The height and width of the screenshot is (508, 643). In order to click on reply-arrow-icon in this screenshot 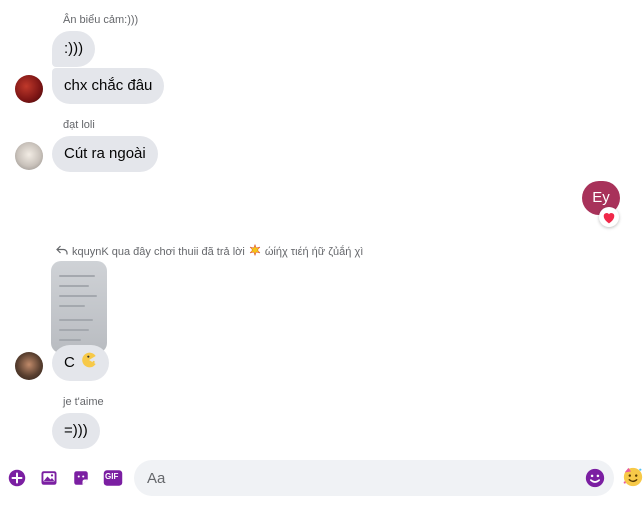, I will do `click(62, 251)`.